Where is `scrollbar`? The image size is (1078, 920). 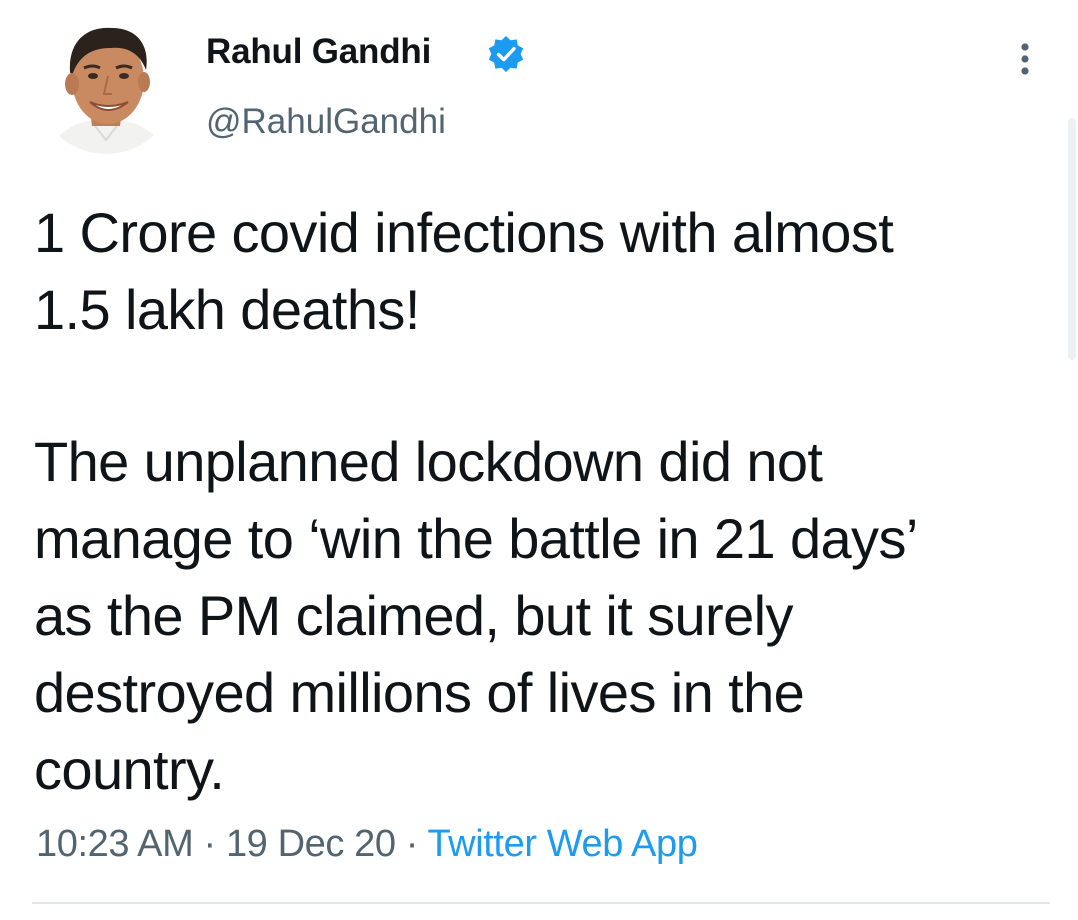
scrollbar is located at coordinates (1072, 239).